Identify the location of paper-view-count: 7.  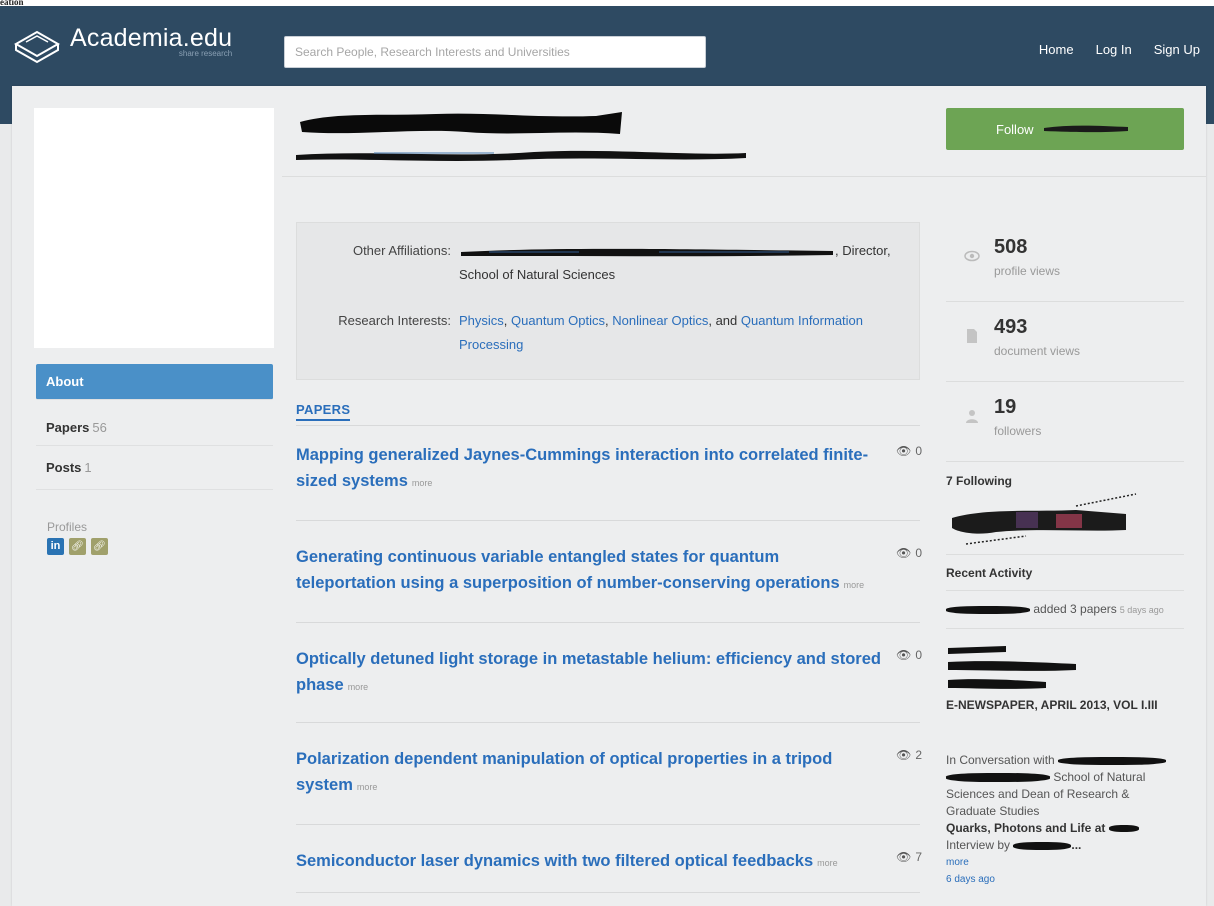
(918, 857).